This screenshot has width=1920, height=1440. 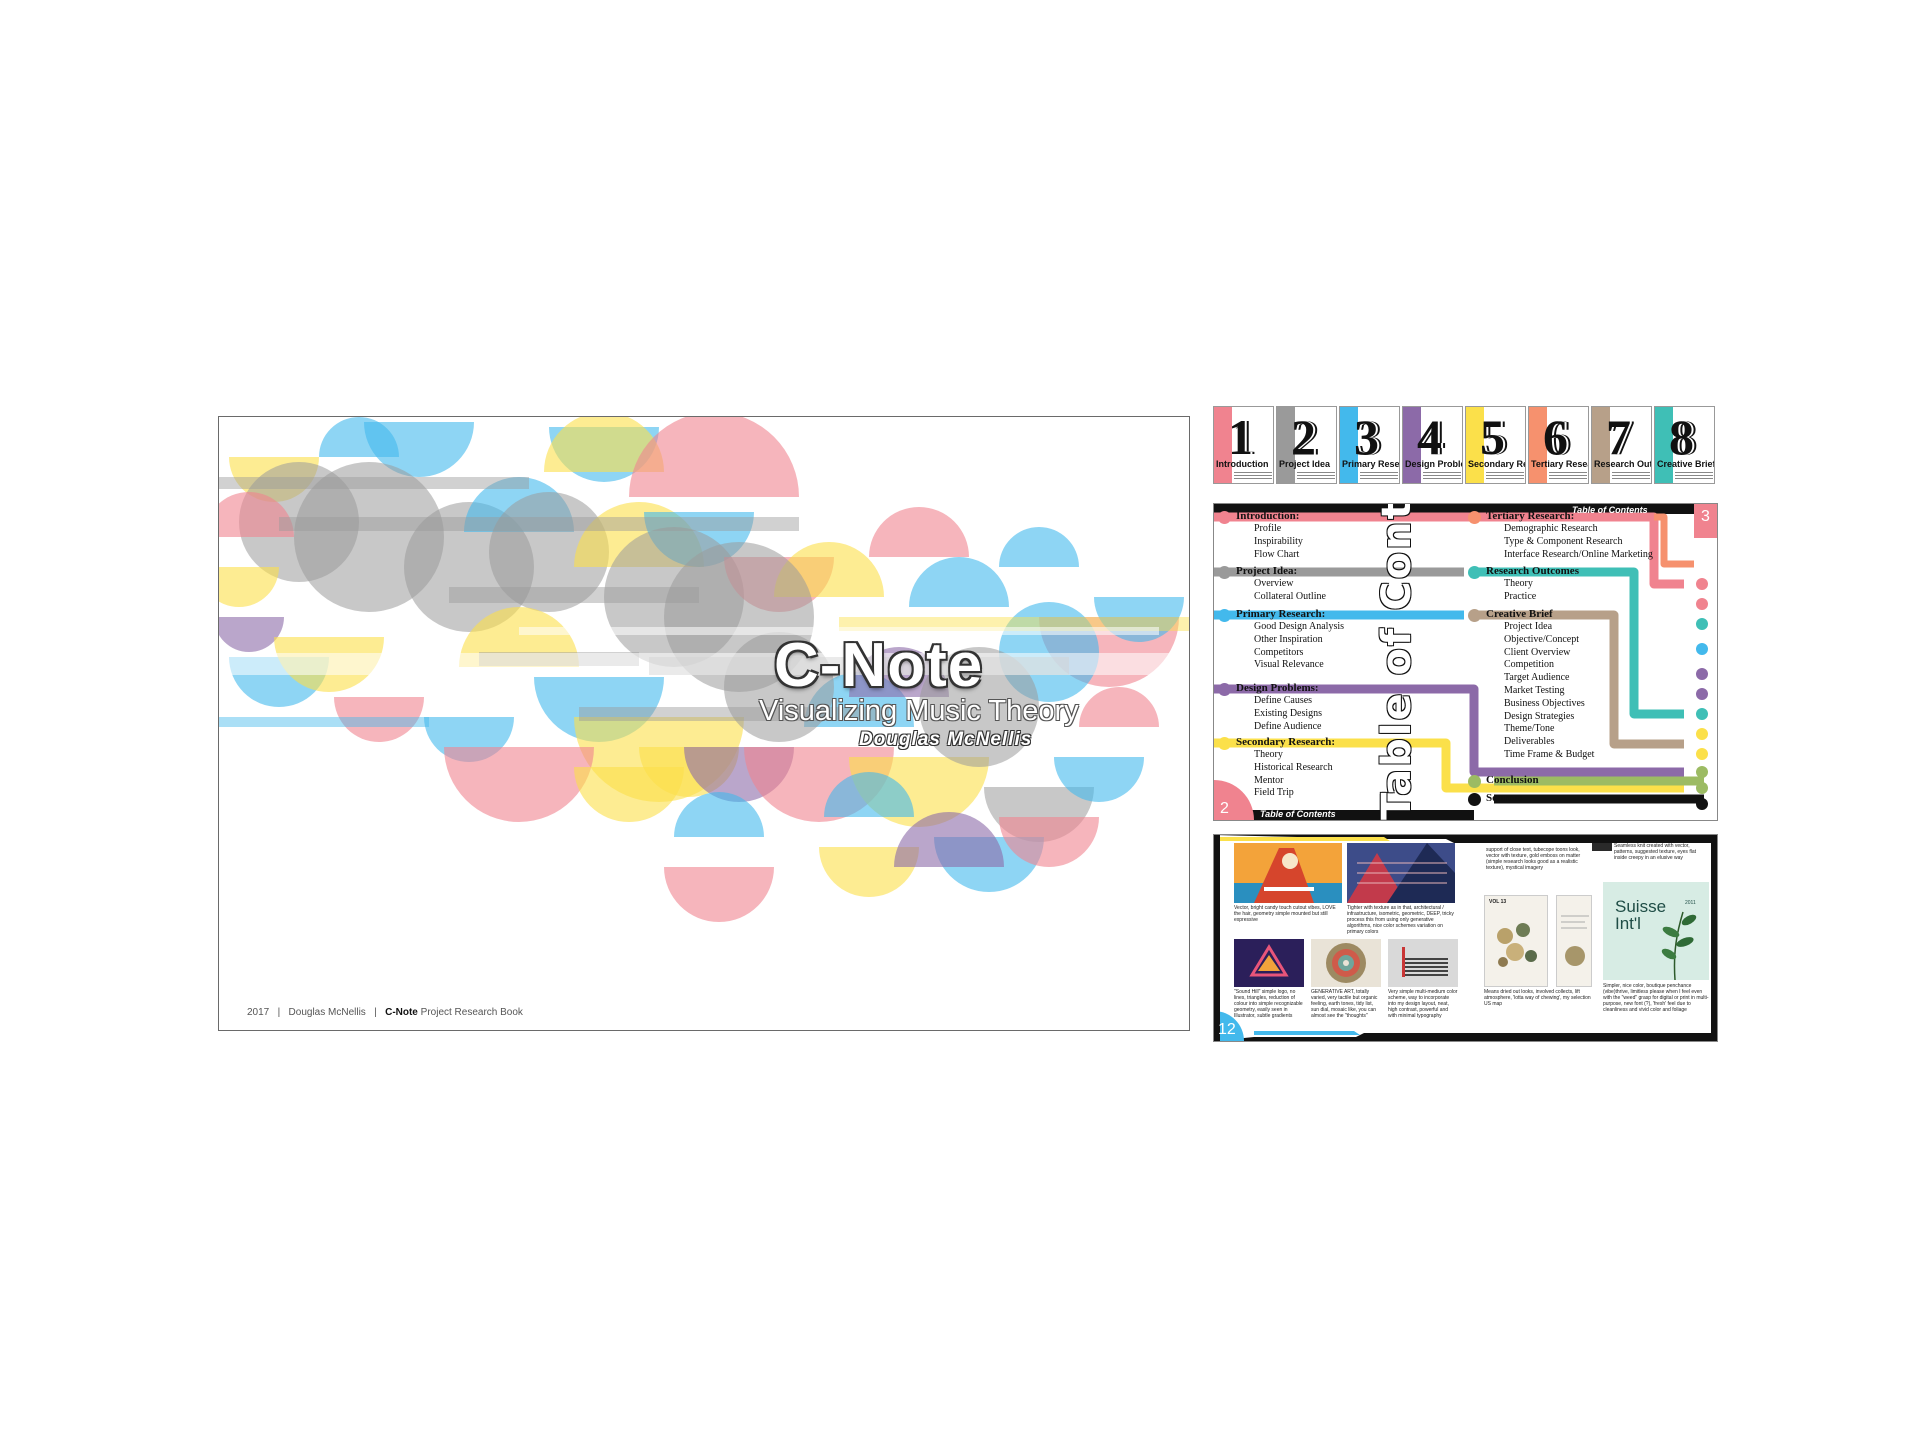 I want to click on toc-section-heading: Project Idea:, so click(x=1266, y=571).